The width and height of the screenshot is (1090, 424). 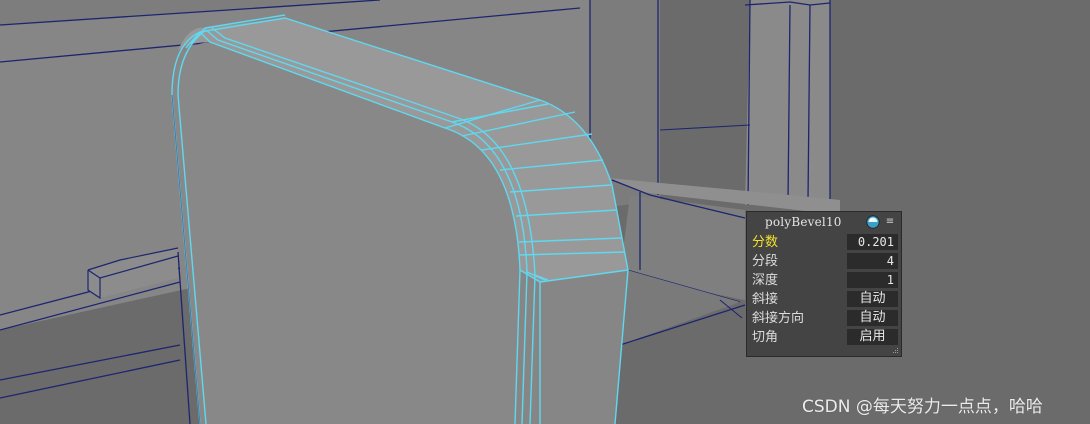 I want to click on attribute-label: 深度, so click(x=765, y=280).